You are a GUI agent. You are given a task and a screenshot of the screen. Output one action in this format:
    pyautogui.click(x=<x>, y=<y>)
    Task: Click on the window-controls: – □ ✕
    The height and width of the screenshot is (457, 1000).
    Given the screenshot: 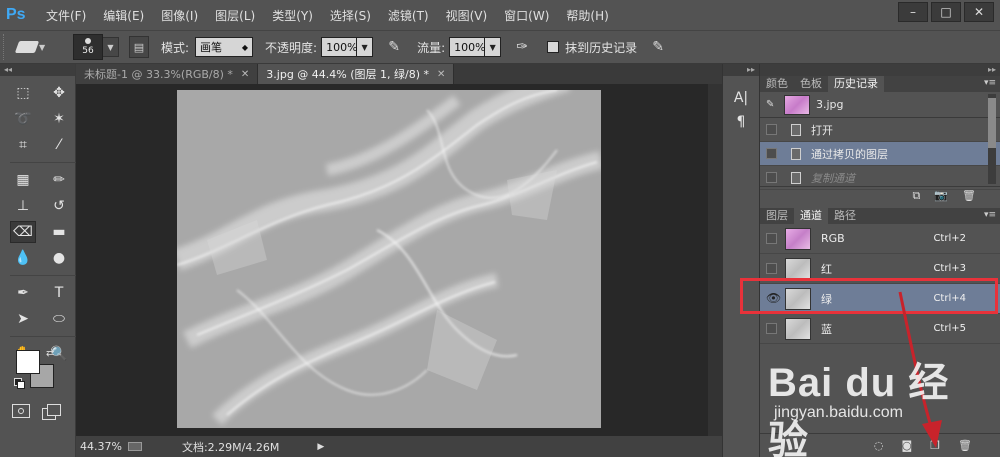 What is the action you would take?
    pyautogui.click(x=946, y=12)
    